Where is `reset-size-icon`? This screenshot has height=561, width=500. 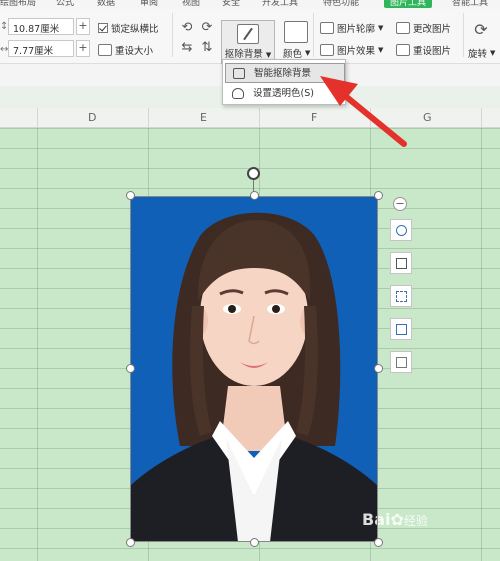
reset-size-icon is located at coordinates (105, 50).